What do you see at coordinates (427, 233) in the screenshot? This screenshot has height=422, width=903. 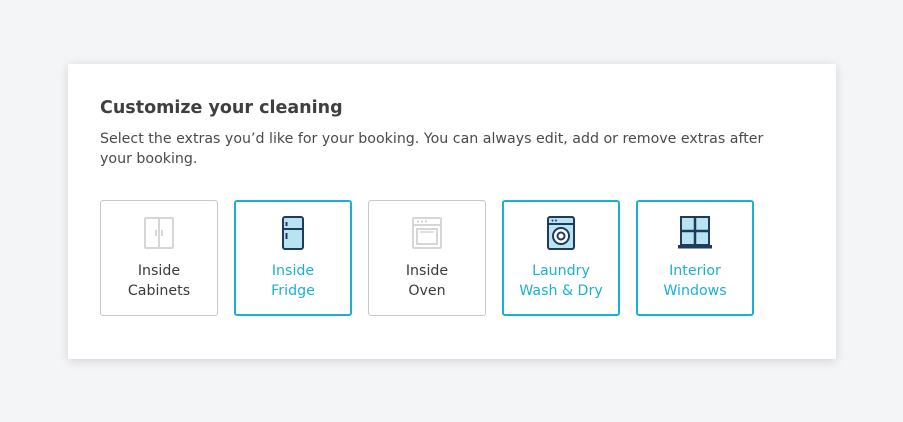 I see `oven-icon` at bounding box center [427, 233].